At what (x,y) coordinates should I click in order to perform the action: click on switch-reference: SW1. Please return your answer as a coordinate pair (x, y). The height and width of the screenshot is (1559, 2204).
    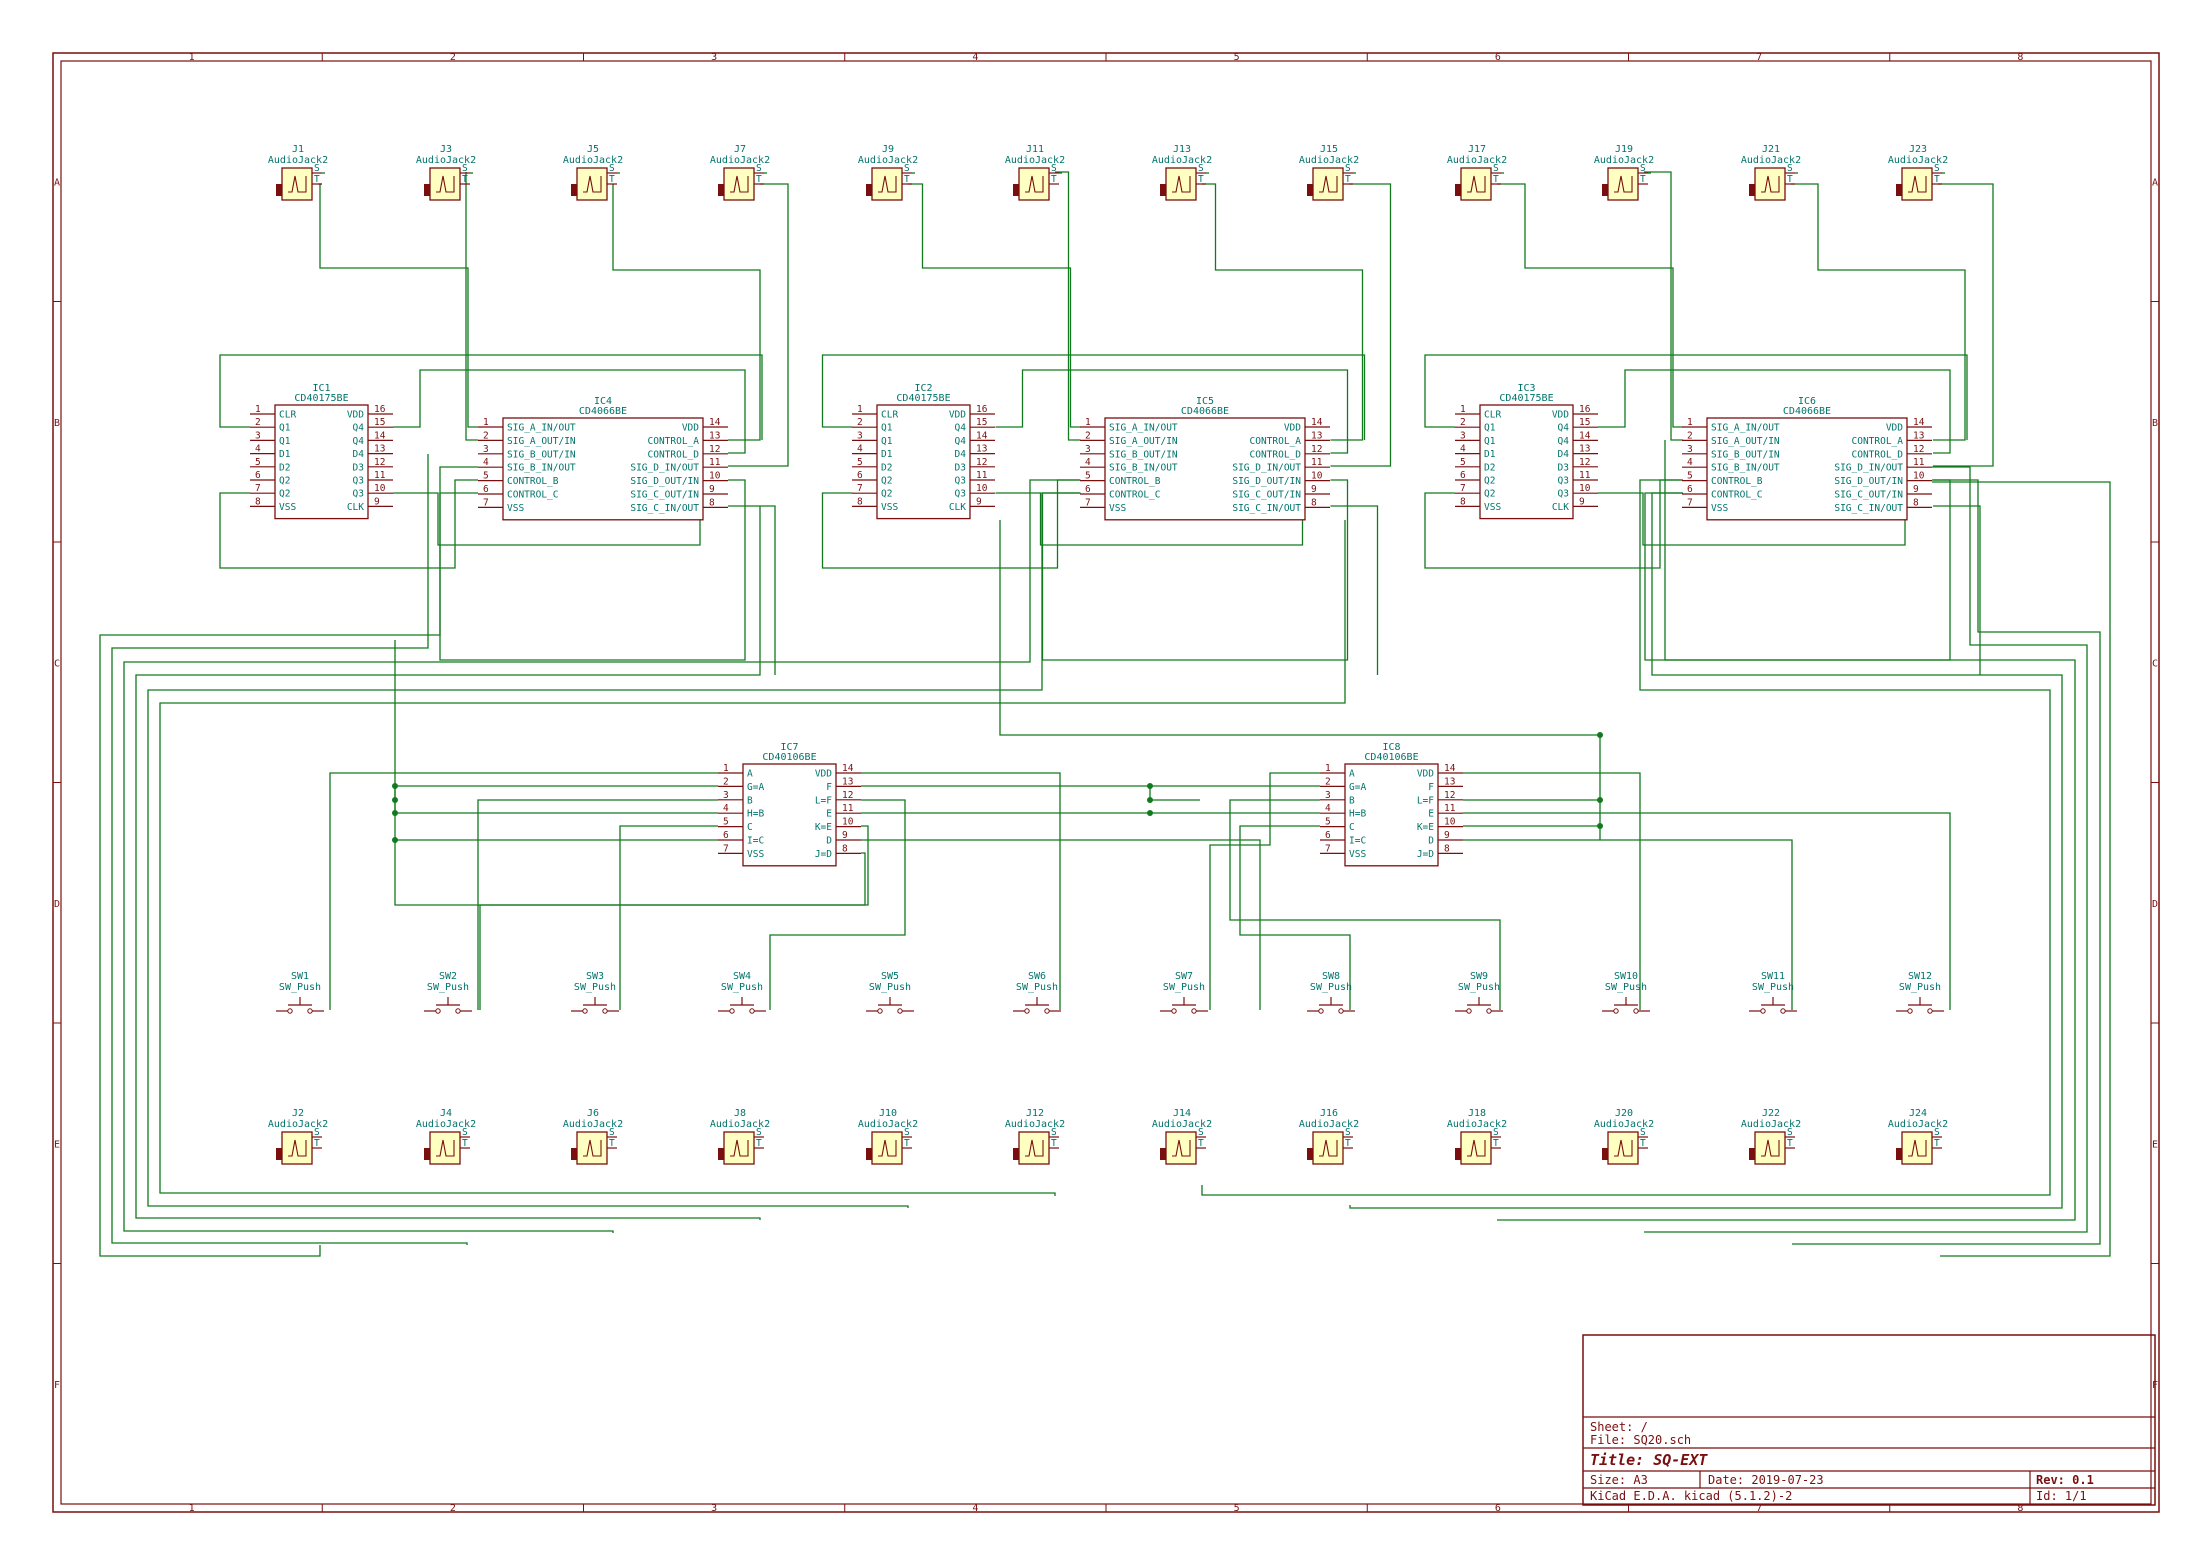
    Looking at the image, I should click on (300, 976).